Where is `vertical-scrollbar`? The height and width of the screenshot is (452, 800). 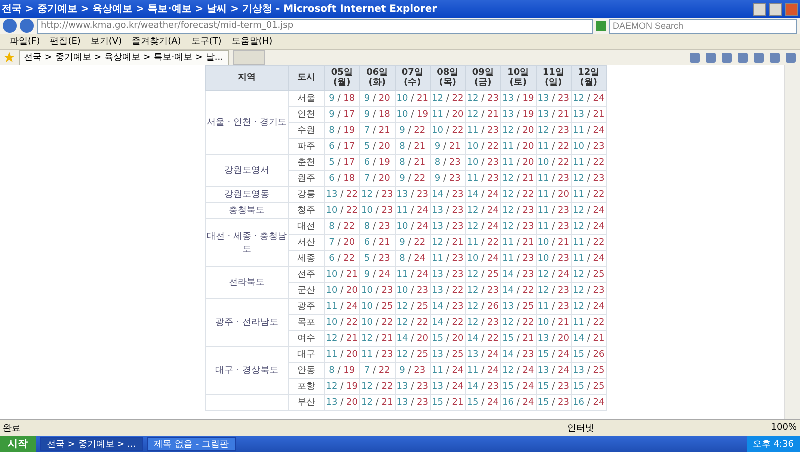
vertical-scrollbar is located at coordinates (792, 242).